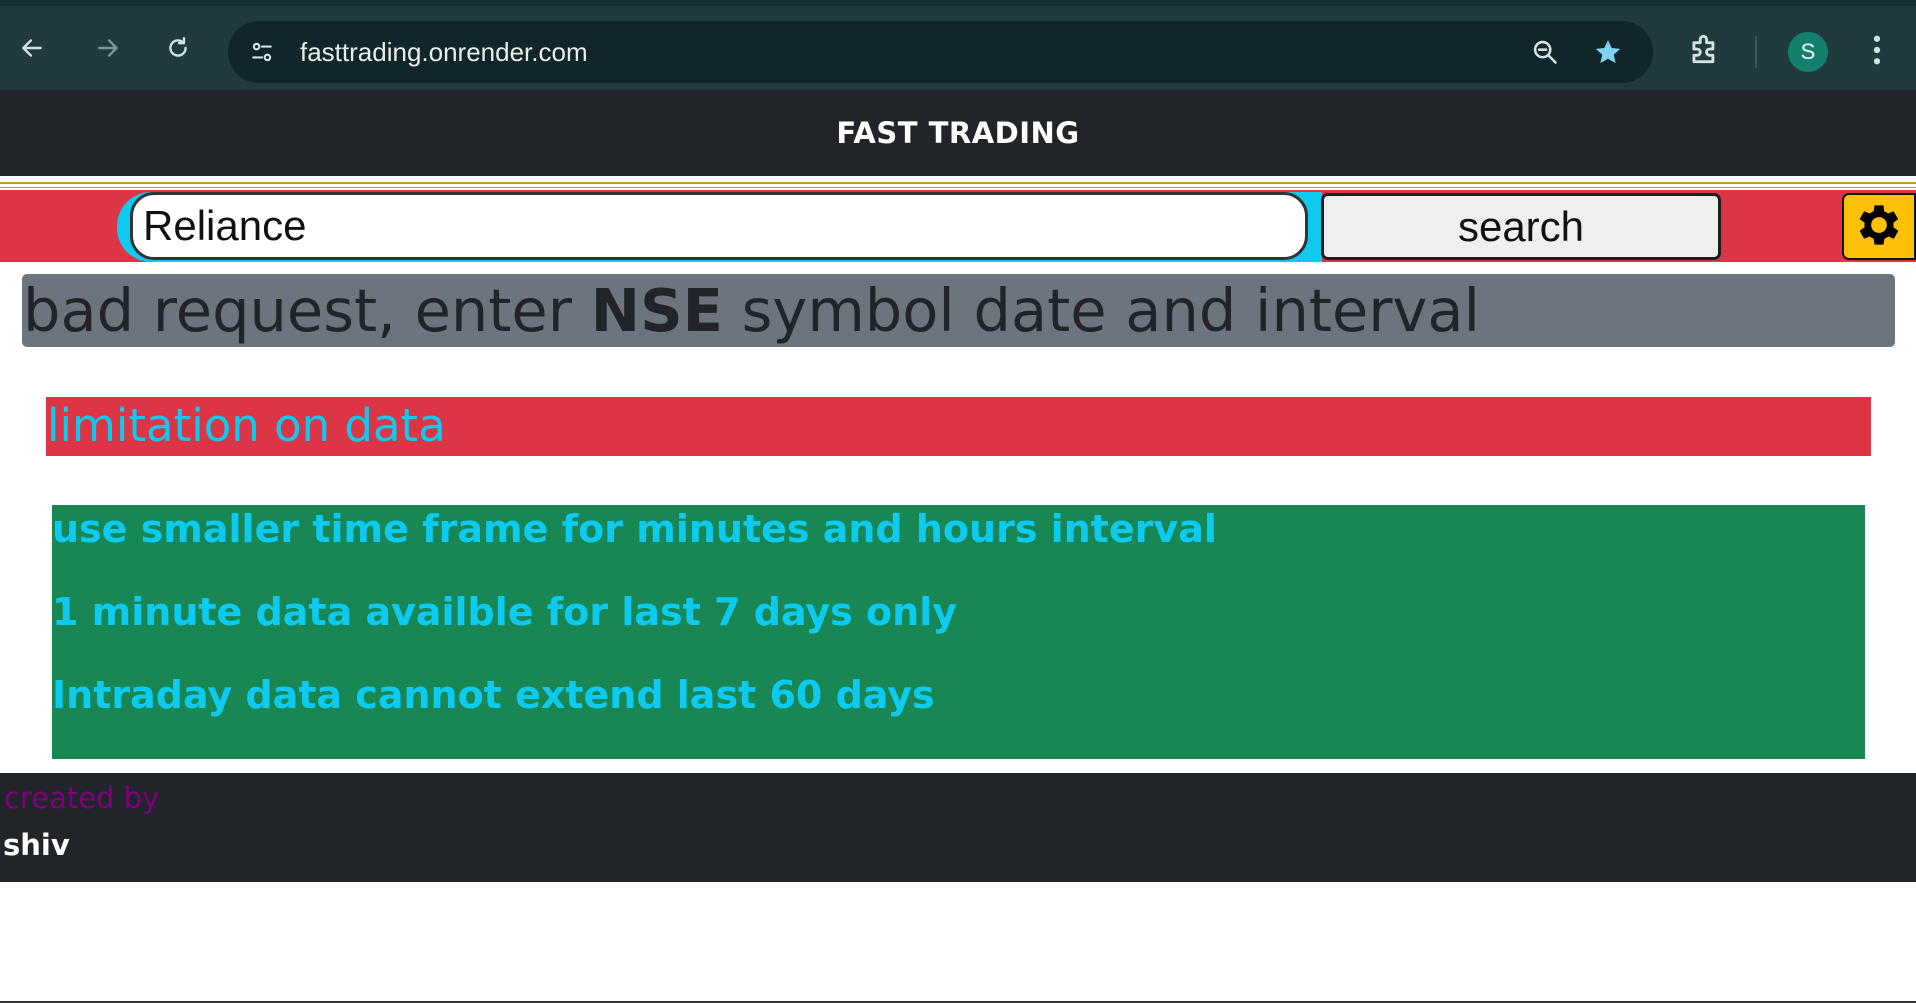 Image resolution: width=1916 pixels, height=1003 pixels. I want to click on navbar: FAST TRADING, so click(958, 133).